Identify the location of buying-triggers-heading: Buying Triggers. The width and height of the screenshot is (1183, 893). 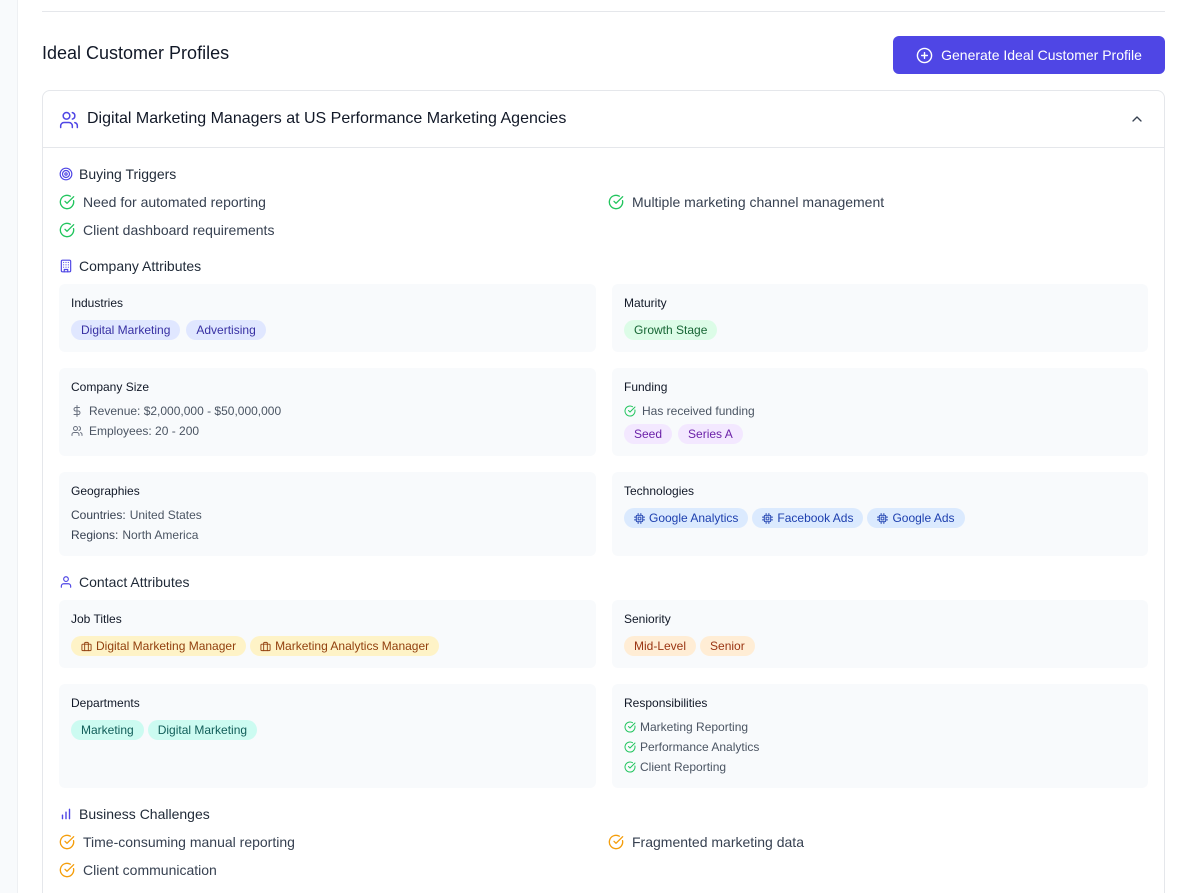
(117, 174).